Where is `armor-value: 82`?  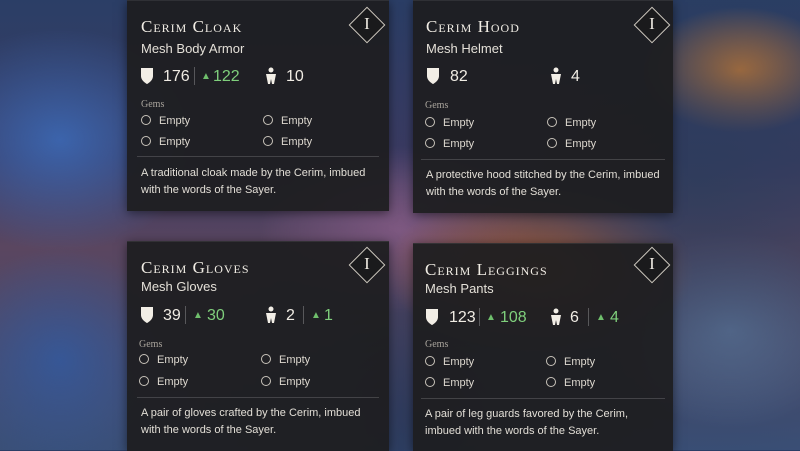 armor-value: 82 is located at coordinates (459, 76).